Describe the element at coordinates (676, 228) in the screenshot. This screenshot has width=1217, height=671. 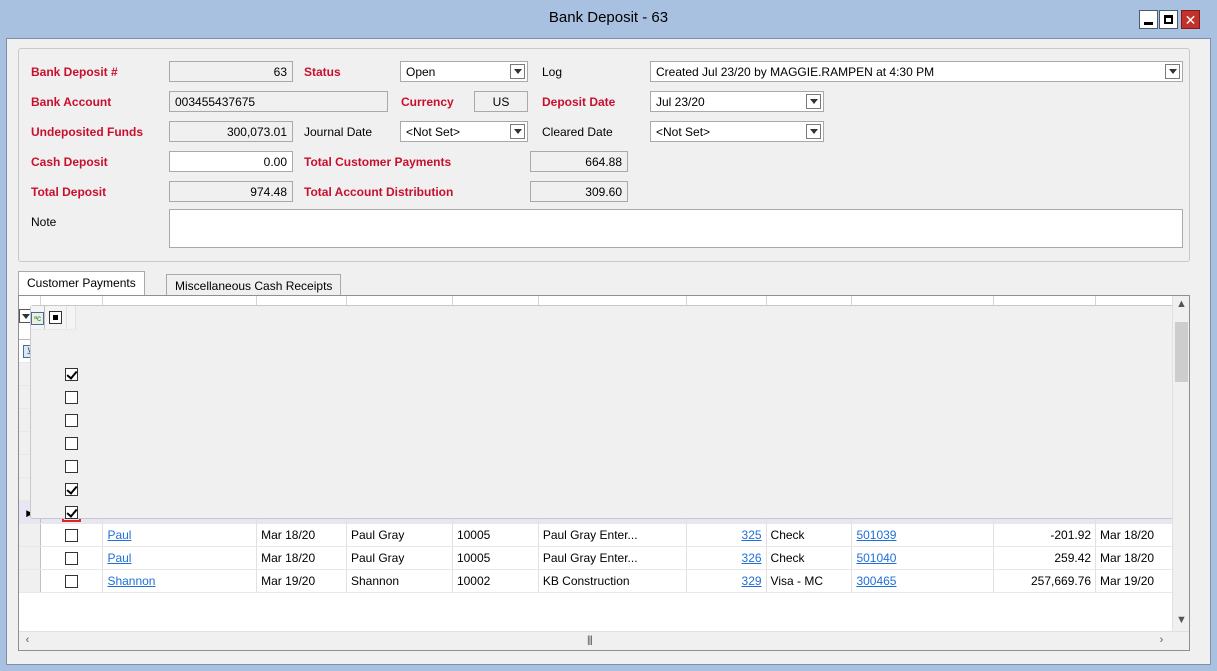
I see `note-input` at that location.